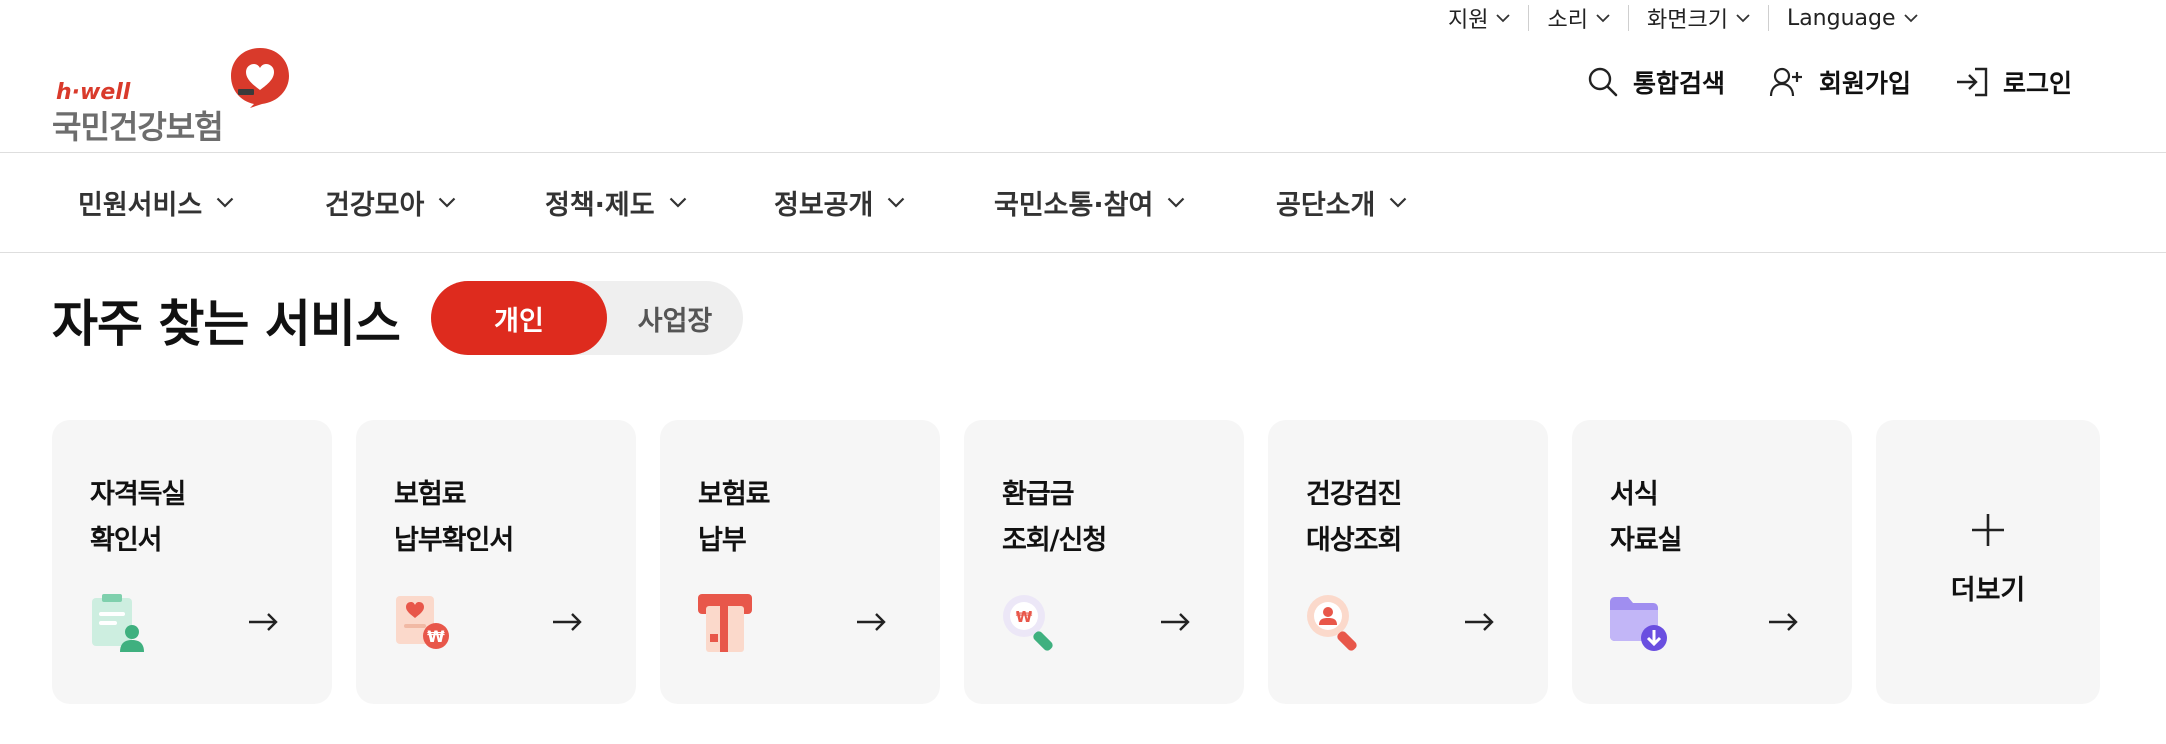 The width and height of the screenshot is (2166, 744). I want to click on search-icon, so click(1603, 82).